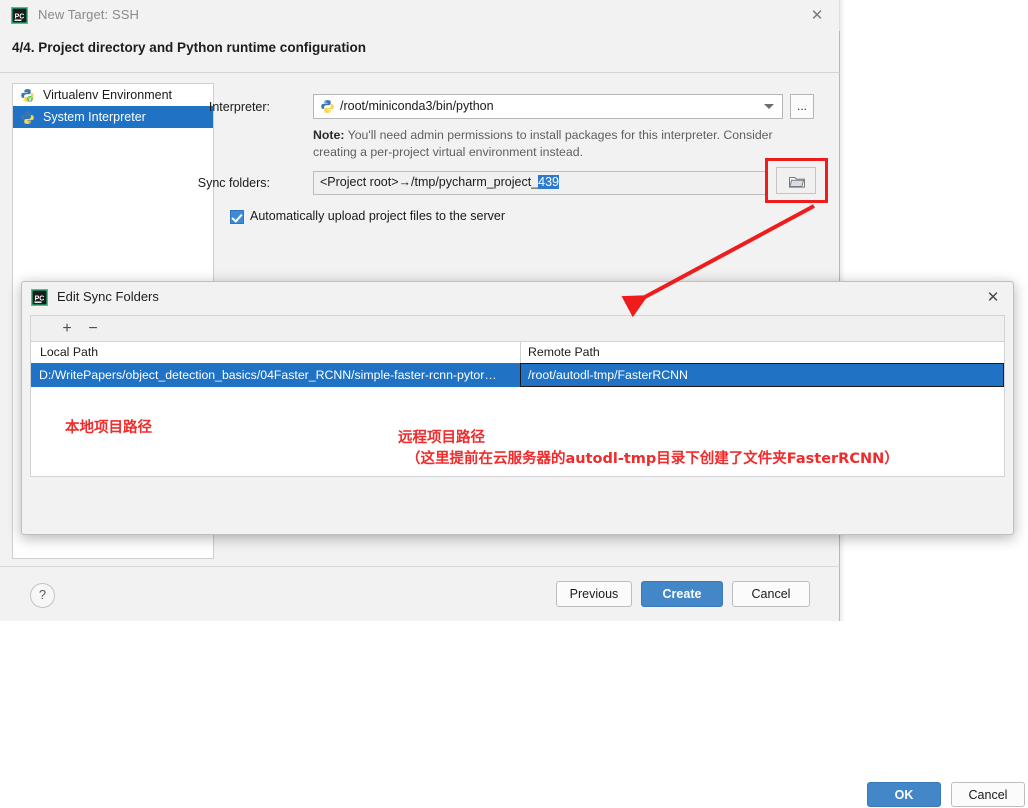 This screenshot has height=808, width=1028. I want to click on table-header: Local Path Remote Path, so click(517, 353).